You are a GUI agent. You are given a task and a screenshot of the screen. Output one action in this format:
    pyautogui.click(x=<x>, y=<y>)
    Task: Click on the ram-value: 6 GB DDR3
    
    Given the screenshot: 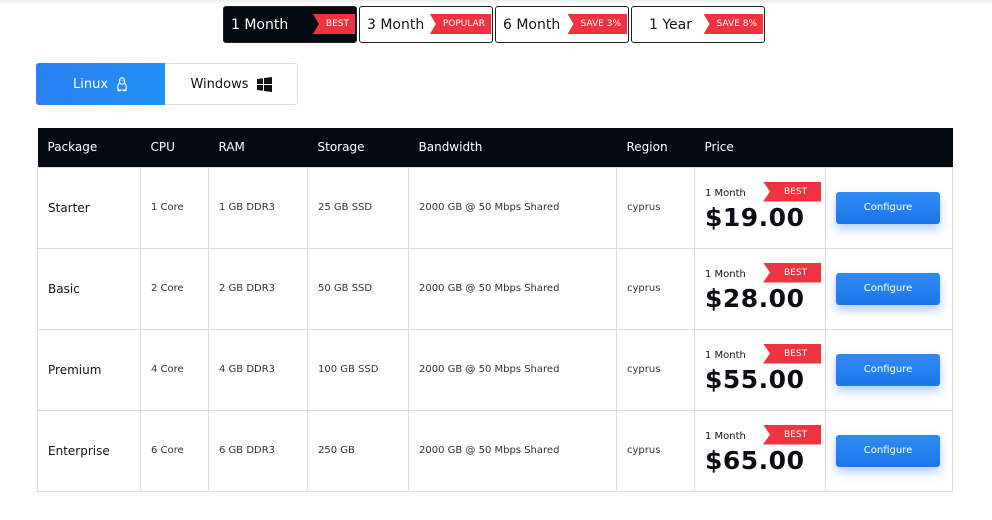 What is the action you would take?
    pyautogui.click(x=258, y=450)
    